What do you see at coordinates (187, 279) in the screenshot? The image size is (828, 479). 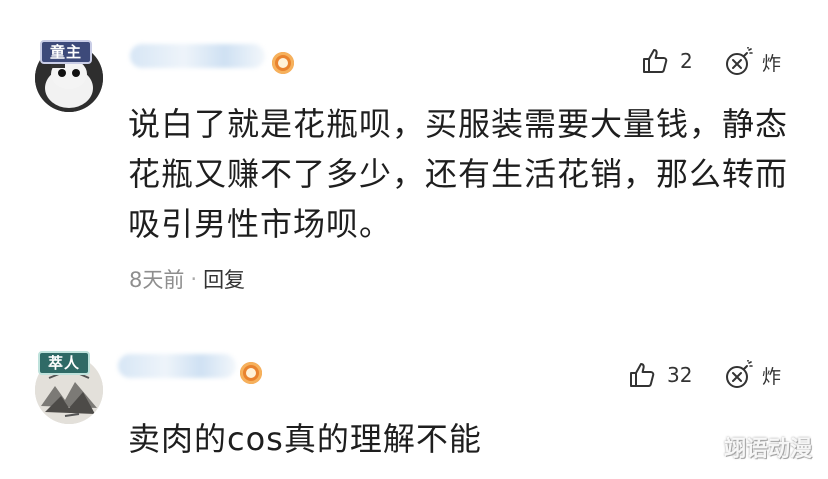 I see `comment-meta: 8天前 · 回复` at bounding box center [187, 279].